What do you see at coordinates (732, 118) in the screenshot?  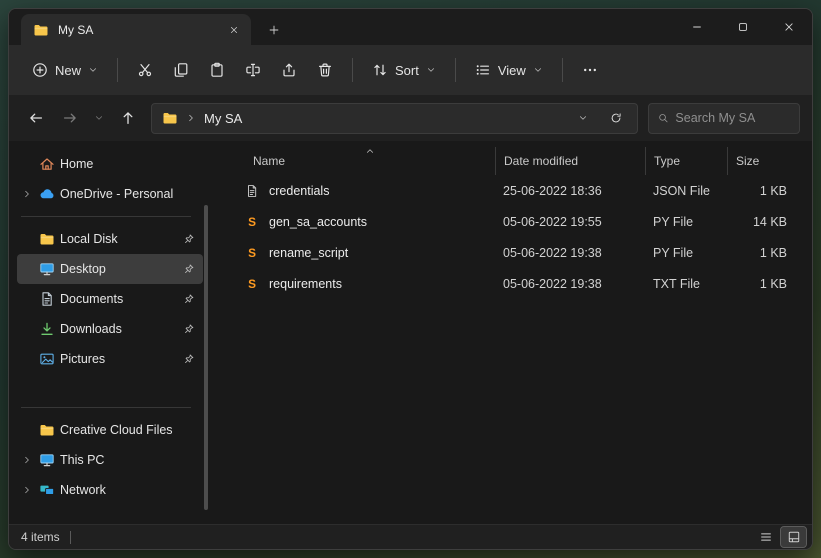 I see `search-input` at bounding box center [732, 118].